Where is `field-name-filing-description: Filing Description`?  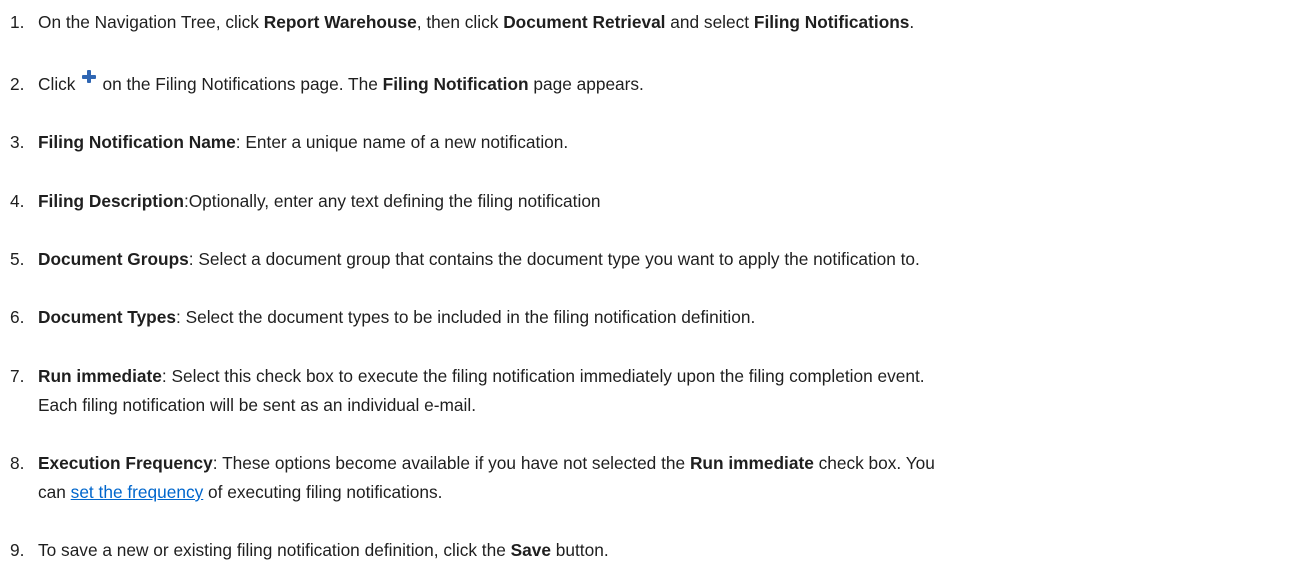 field-name-filing-description: Filing Description is located at coordinates (111, 201).